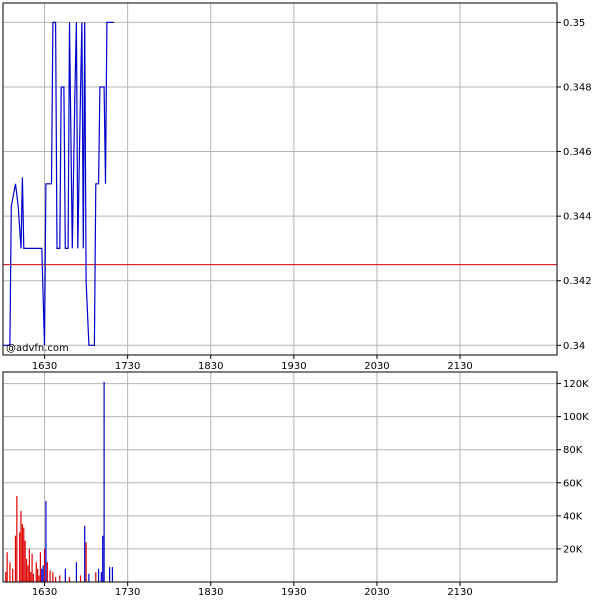 Image resolution: width=600 pixels, height=604 pixels. Describe the element at coordinates (573, 483) in the screenshot. I see `volume-y-tick-label: 60K` at that location.